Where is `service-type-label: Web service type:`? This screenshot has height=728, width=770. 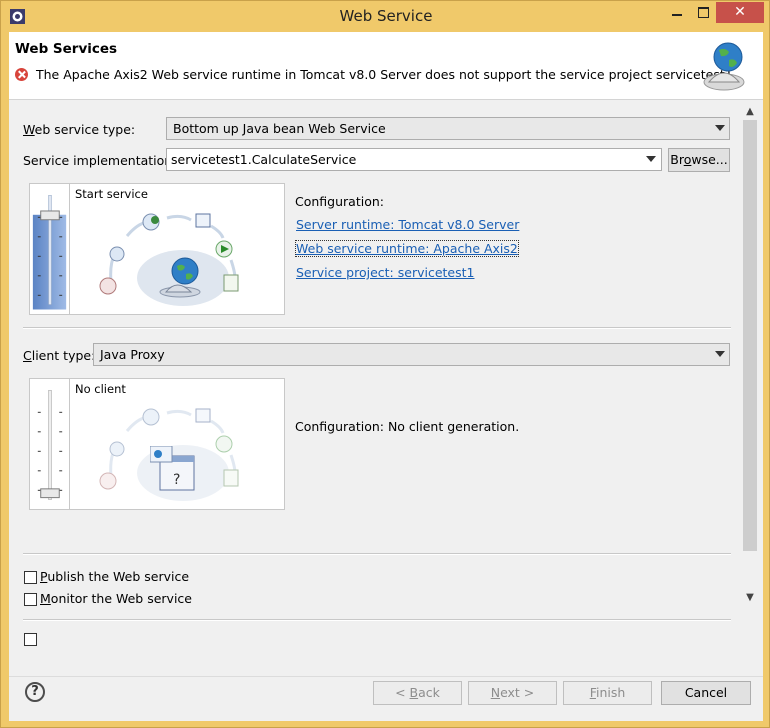
service-type-label: Web service type: is located at coordinates (79, 129).